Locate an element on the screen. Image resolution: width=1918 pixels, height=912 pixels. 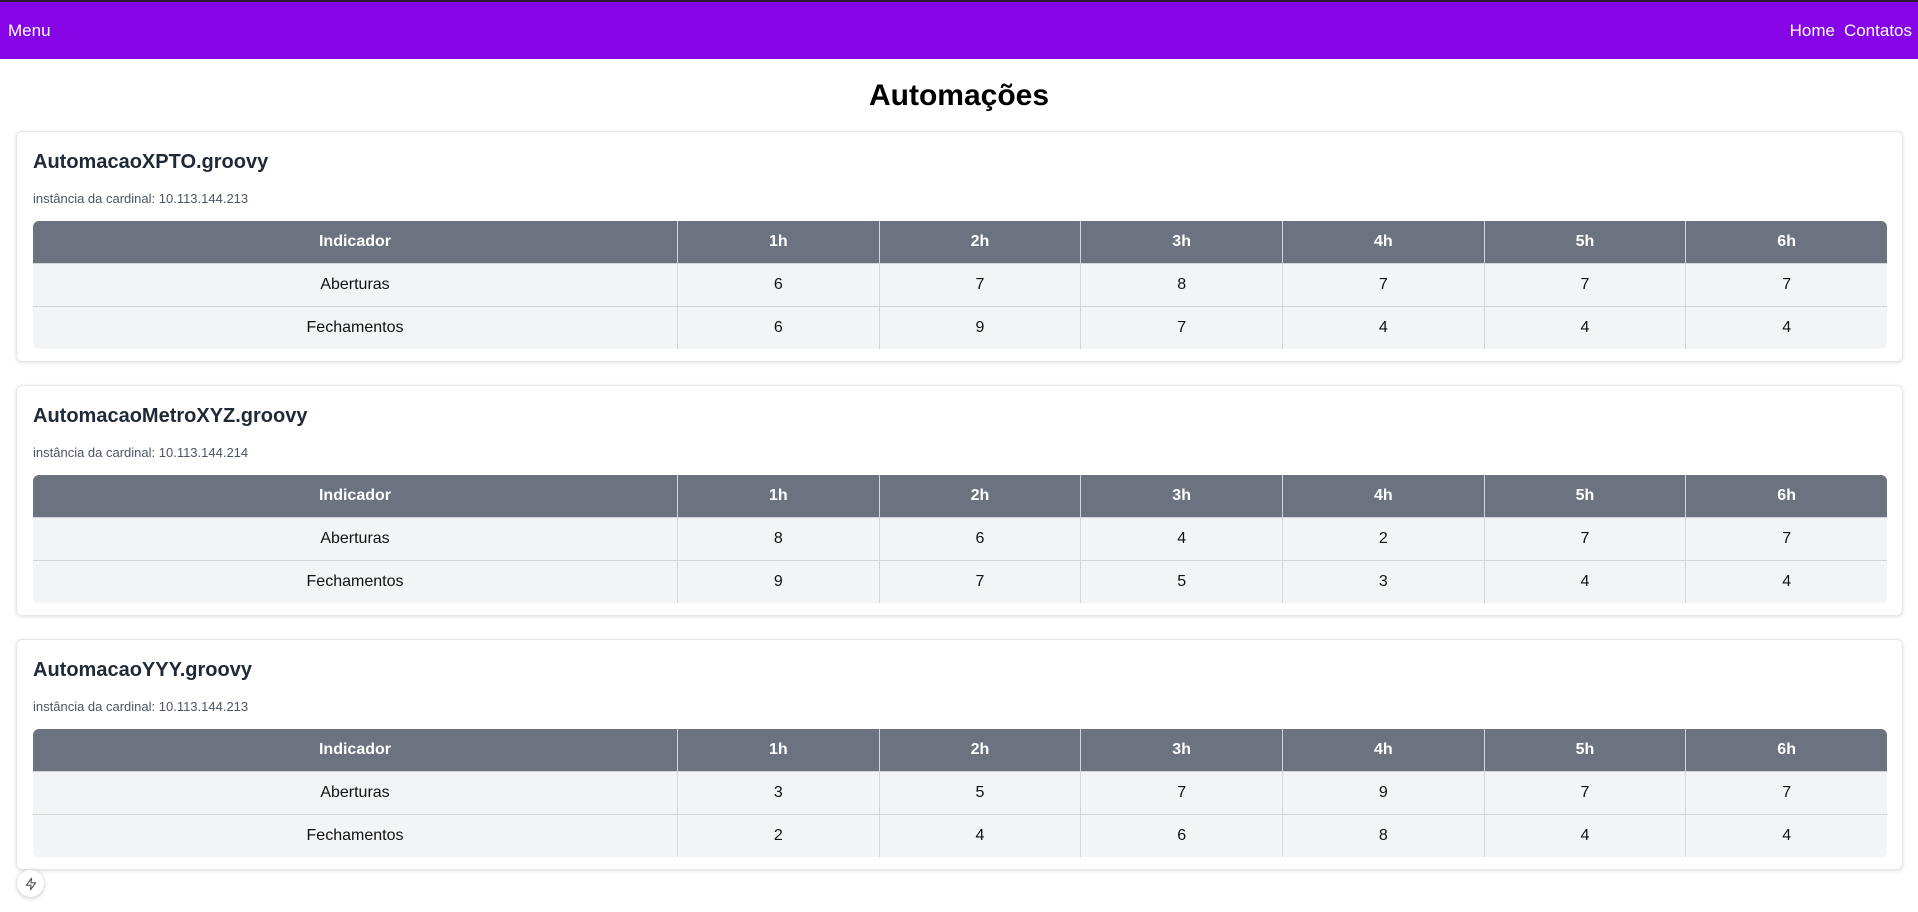
lightning-bolt-icon is located at coordinates (30, 883).